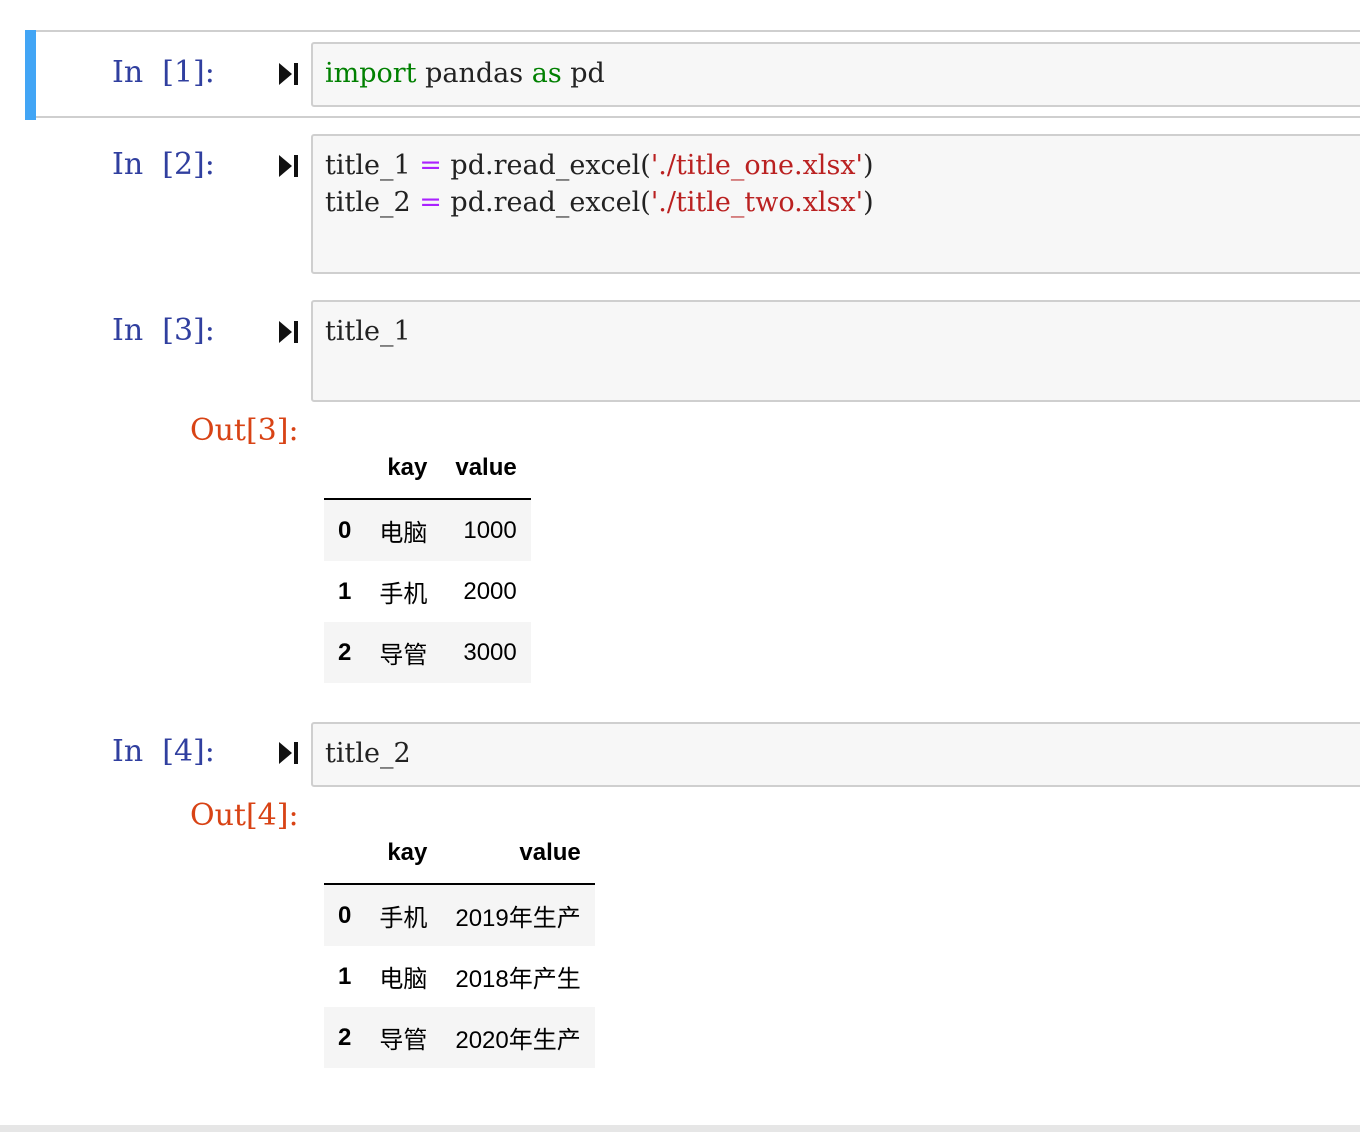 Image resolution: width=1360 pixels, height=1132 pixels. What do you see at coordinates (546, 73) in the screenshot?
I see `code-token: as` at bounding box center [546, 73].